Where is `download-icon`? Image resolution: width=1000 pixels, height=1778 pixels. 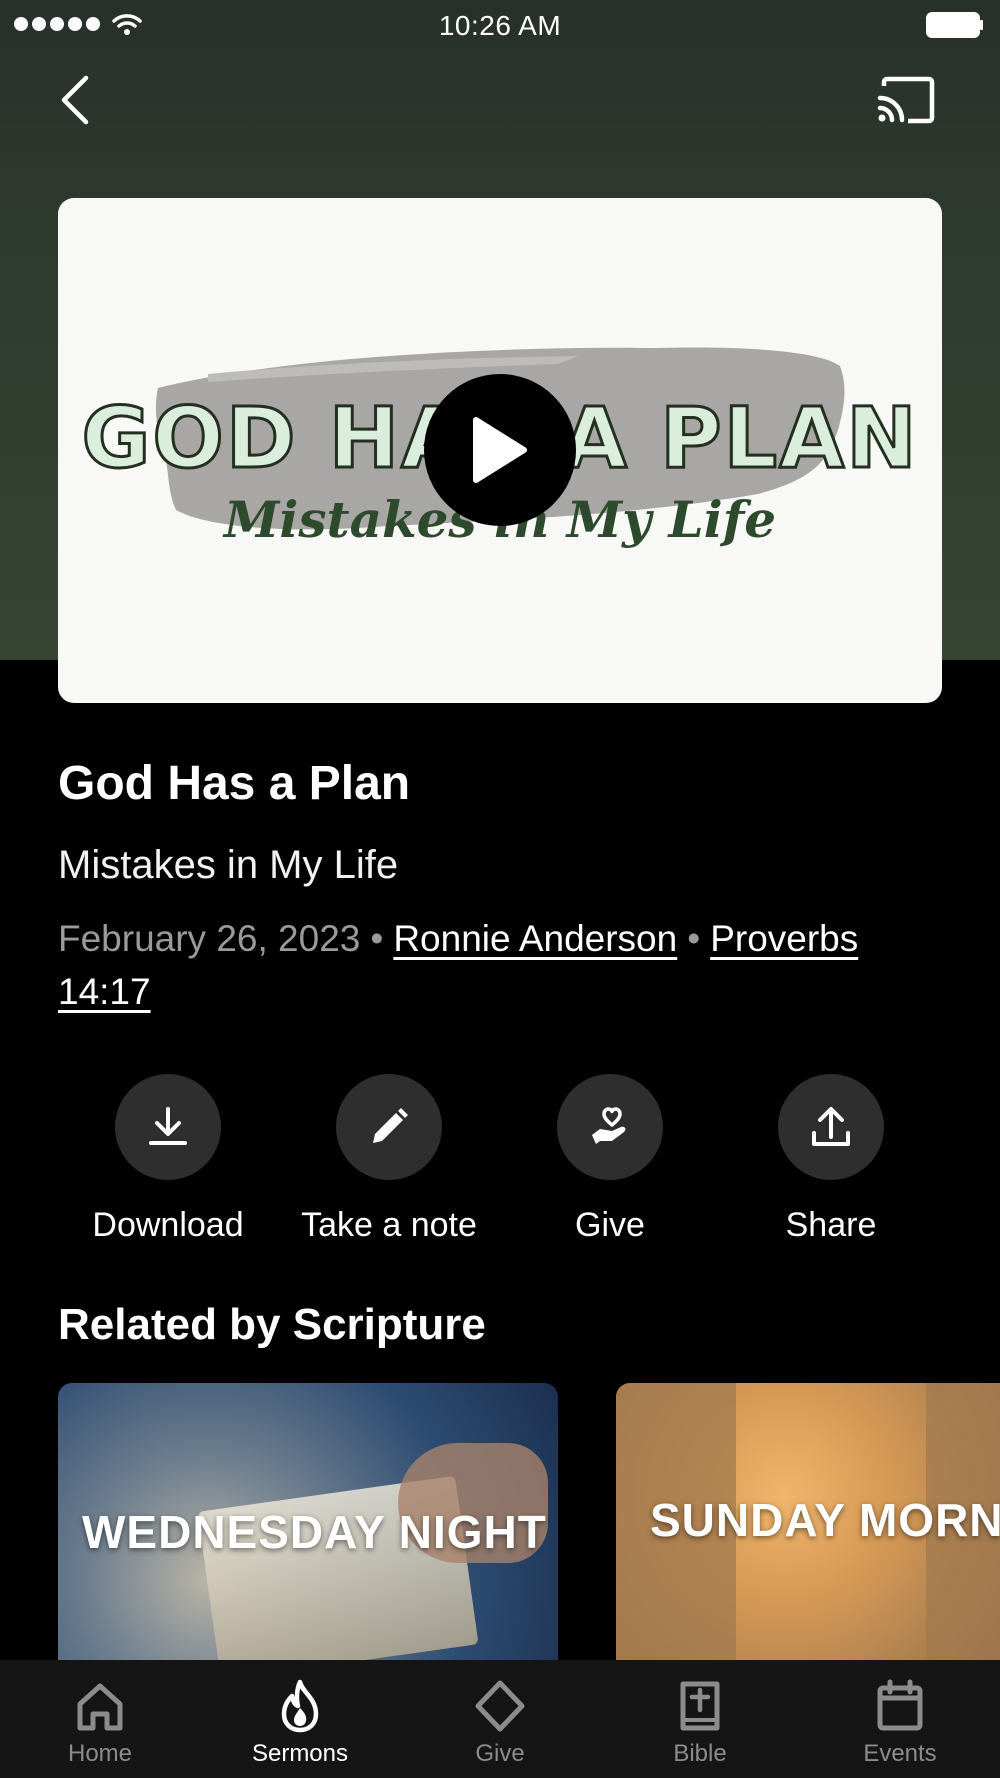 download-icon is located at coordinates (168, 1126).